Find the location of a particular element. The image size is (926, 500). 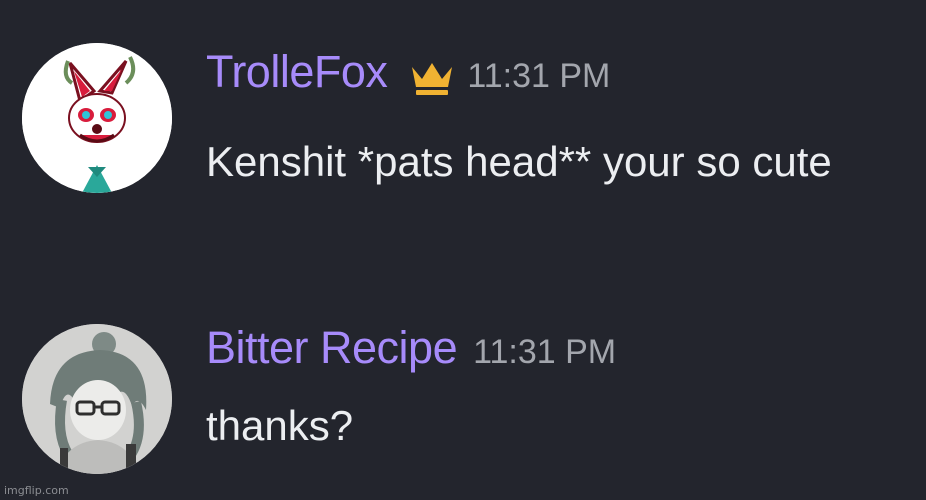

fox-avatar-icon is located at coordinates (97, 118).